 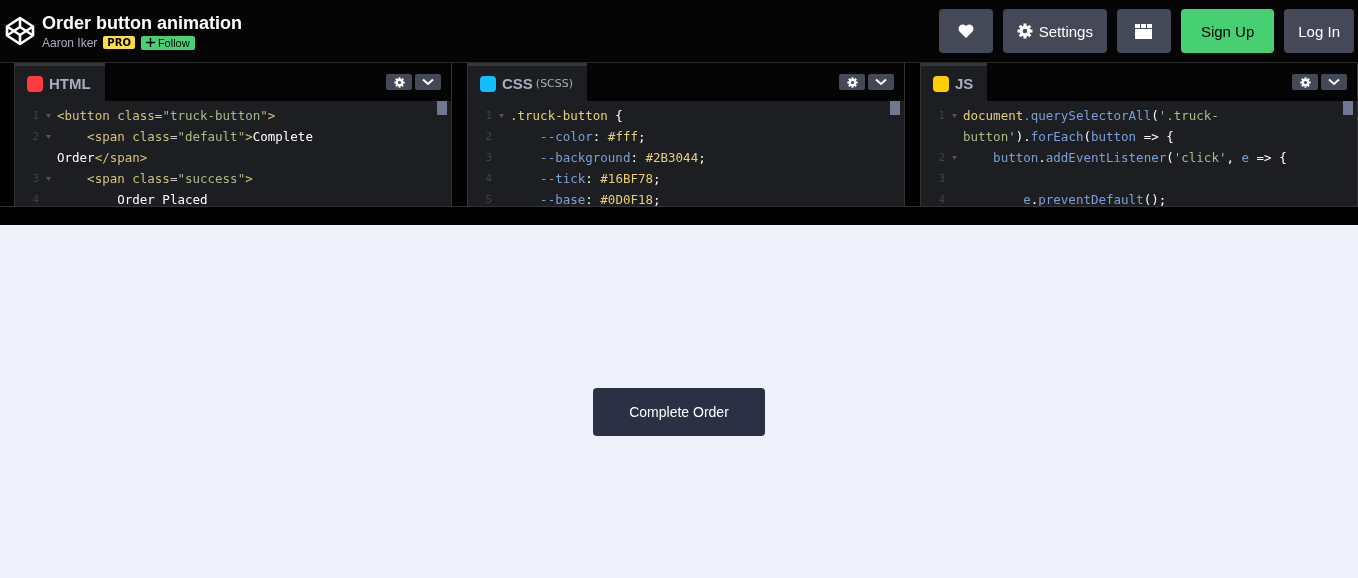 I want to click on layout-button, so click(x=1143, y=31).